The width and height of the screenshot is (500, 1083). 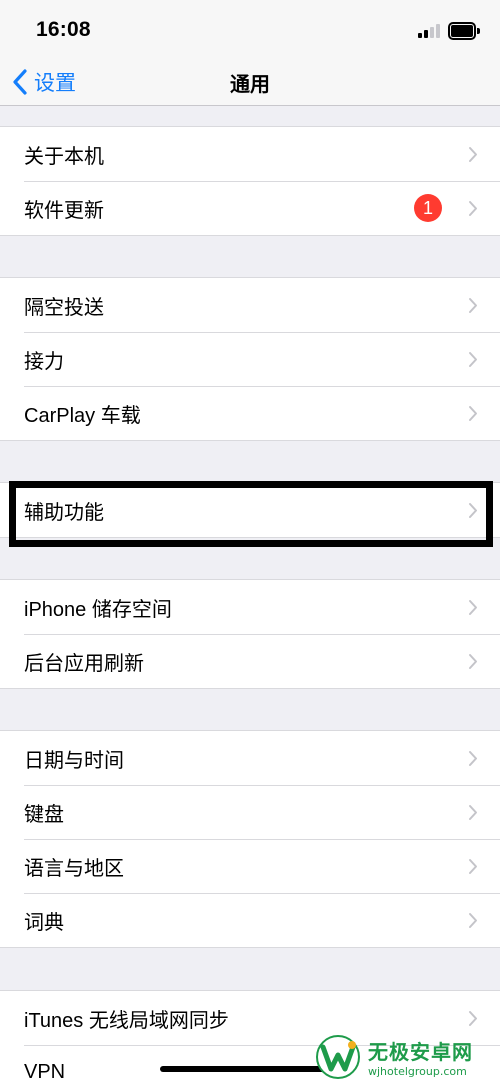 I want to click on row-label: iTunes 无线局域网同步, so click(x=126, y=1020).